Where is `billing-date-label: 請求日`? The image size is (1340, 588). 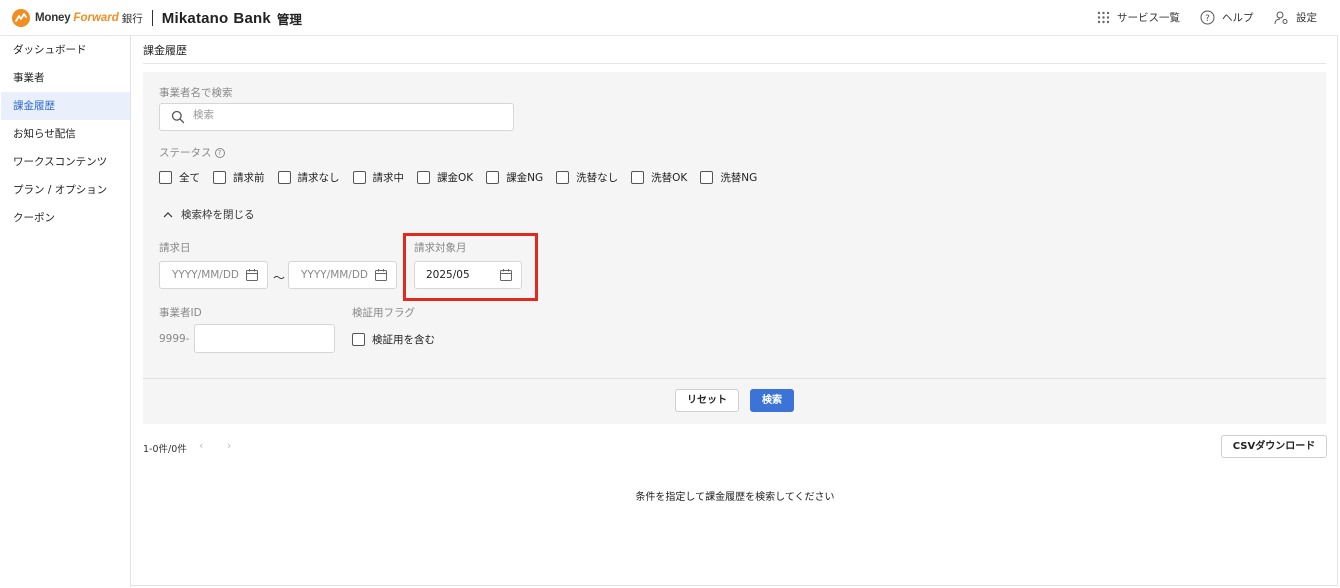 billing-date-label: 請求日 is located at coordinates (175, 248).